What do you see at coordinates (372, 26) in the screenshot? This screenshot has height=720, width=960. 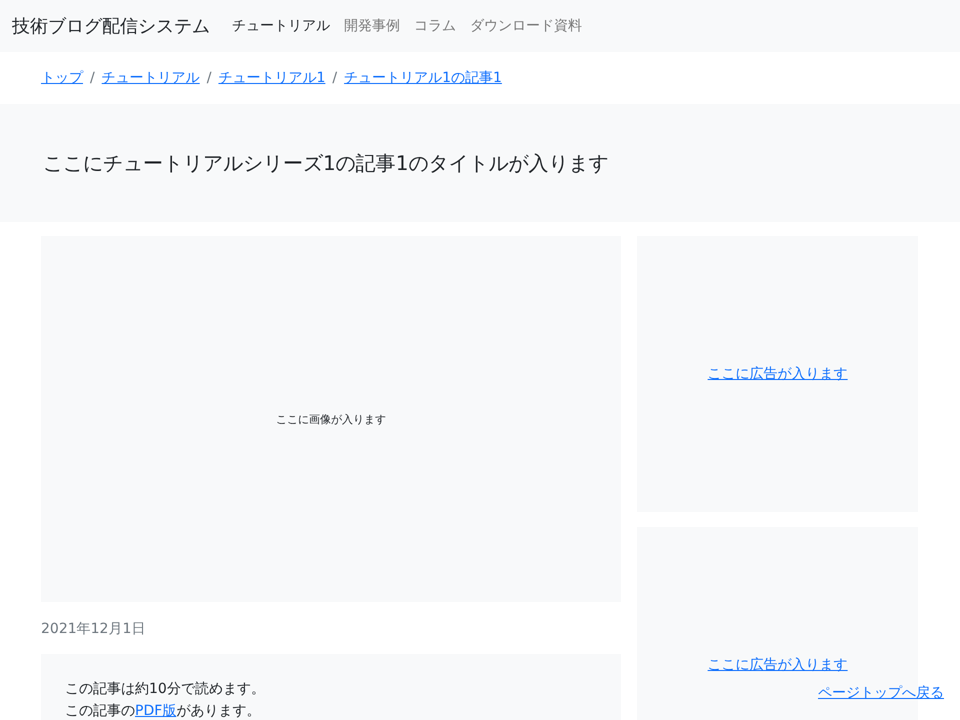 I see `nav-link: 開発事例` at bounding box center [372, 26].